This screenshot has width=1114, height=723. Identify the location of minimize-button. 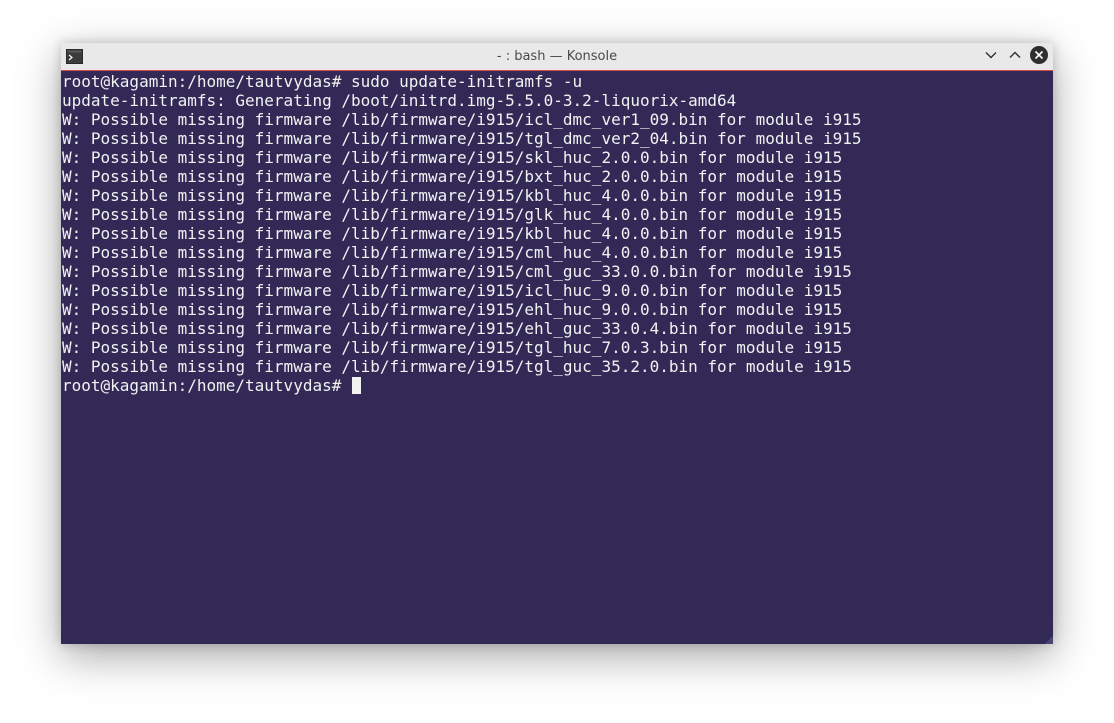
(991, 57).